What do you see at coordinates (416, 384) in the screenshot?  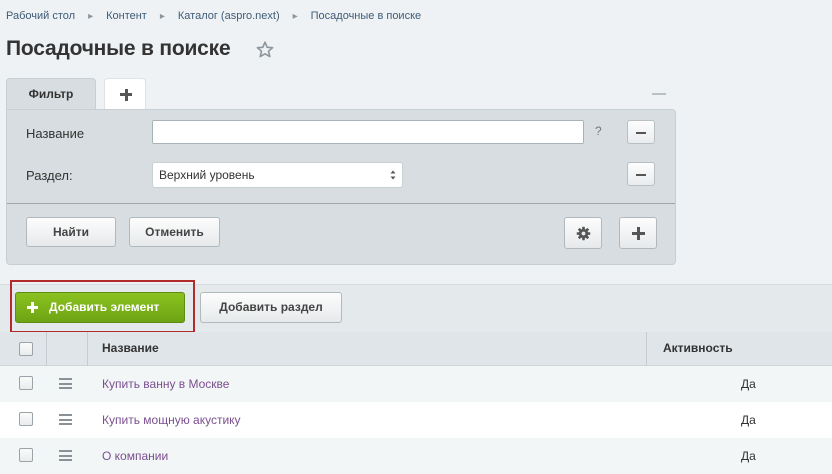 I see `table-row: Купить ванну в Москве Да` at bounding box center [416, 384].